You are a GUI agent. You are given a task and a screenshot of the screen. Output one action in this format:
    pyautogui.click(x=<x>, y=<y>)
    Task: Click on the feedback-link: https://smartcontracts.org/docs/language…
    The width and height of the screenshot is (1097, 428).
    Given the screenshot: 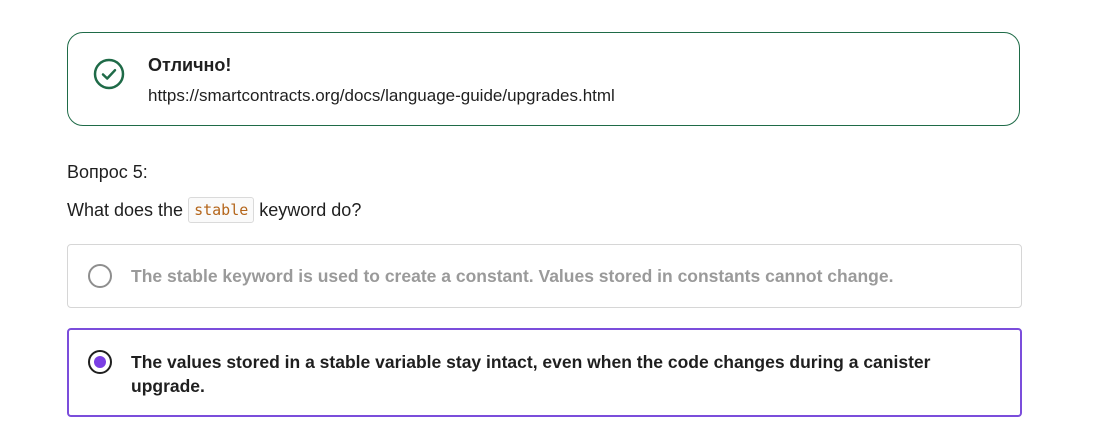 What is the action you would take?
    pyautogui.click(x=381, y=96)
    